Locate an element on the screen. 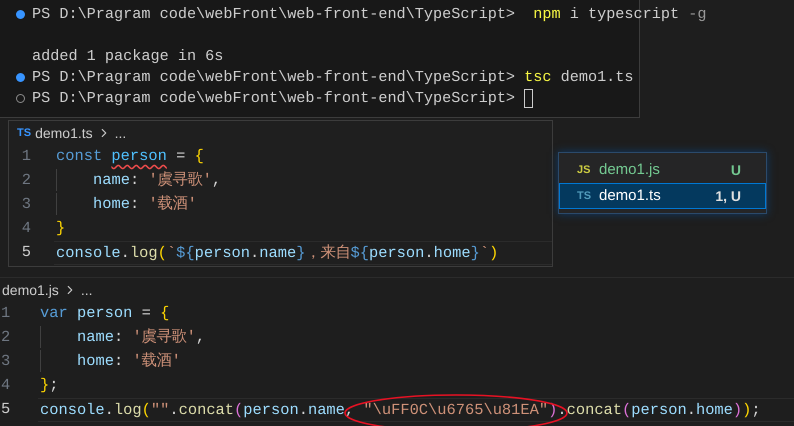 The image size is (794, 426). code-line: const person = { is located at coordinates (130, 156).